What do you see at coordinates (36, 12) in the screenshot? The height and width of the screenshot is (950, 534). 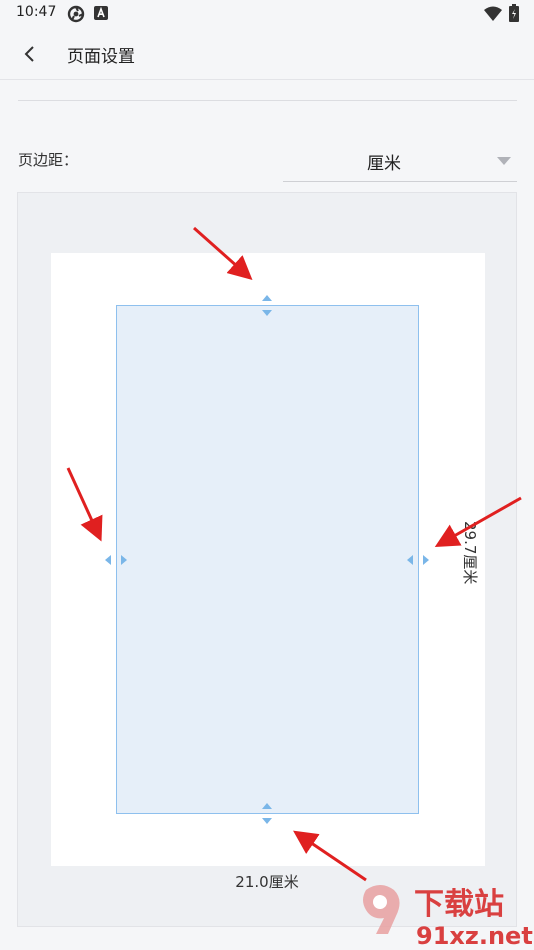 I see `status-time: 10:47` at bounding box center [36, 12].